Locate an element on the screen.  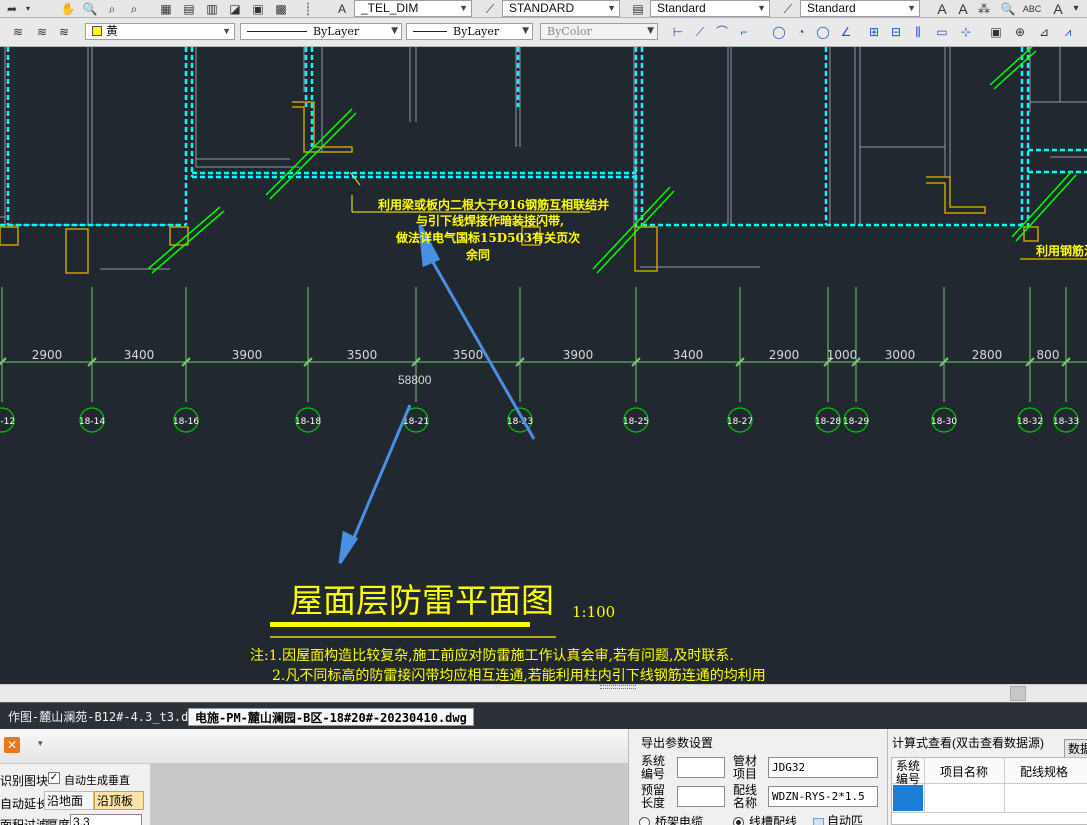
tablestyle-select: Standard ▼ is located at coordinates (710, 8).